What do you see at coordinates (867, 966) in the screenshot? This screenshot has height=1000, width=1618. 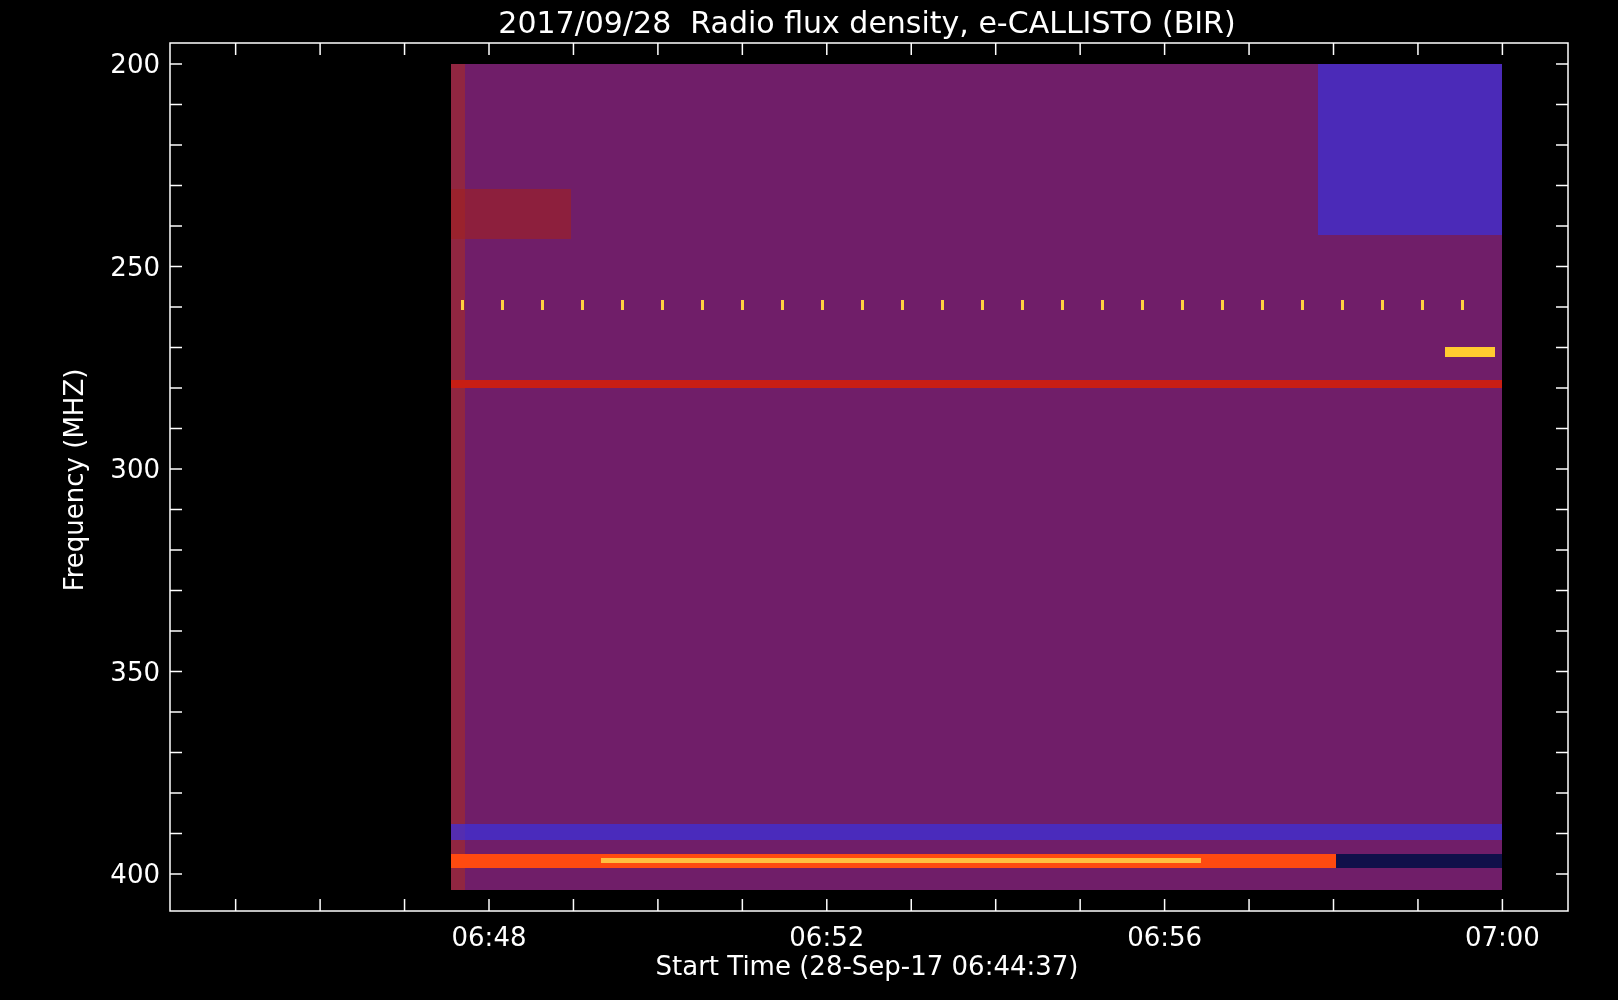 I see `axis-label: Start Time (28-Sep-17 06:44:37)` at bounding box center [867, 966].